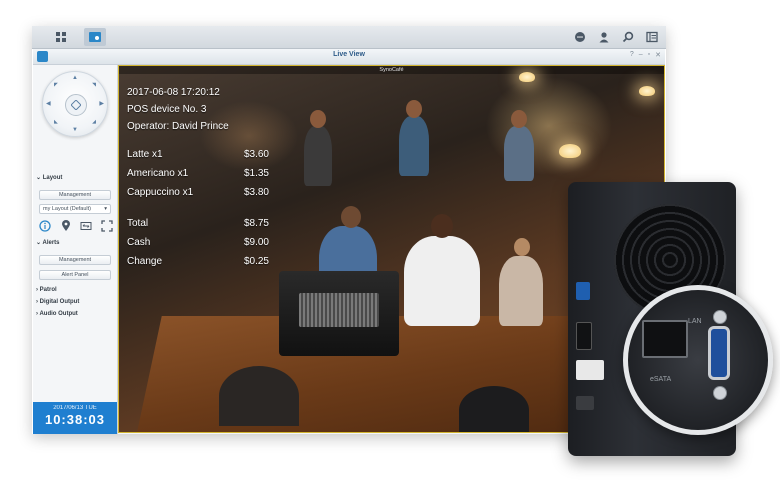 The image size is (780, 488). Describe the element at coordinates (584, 336) in the screenshot. I see `hdmi-port` at that location.